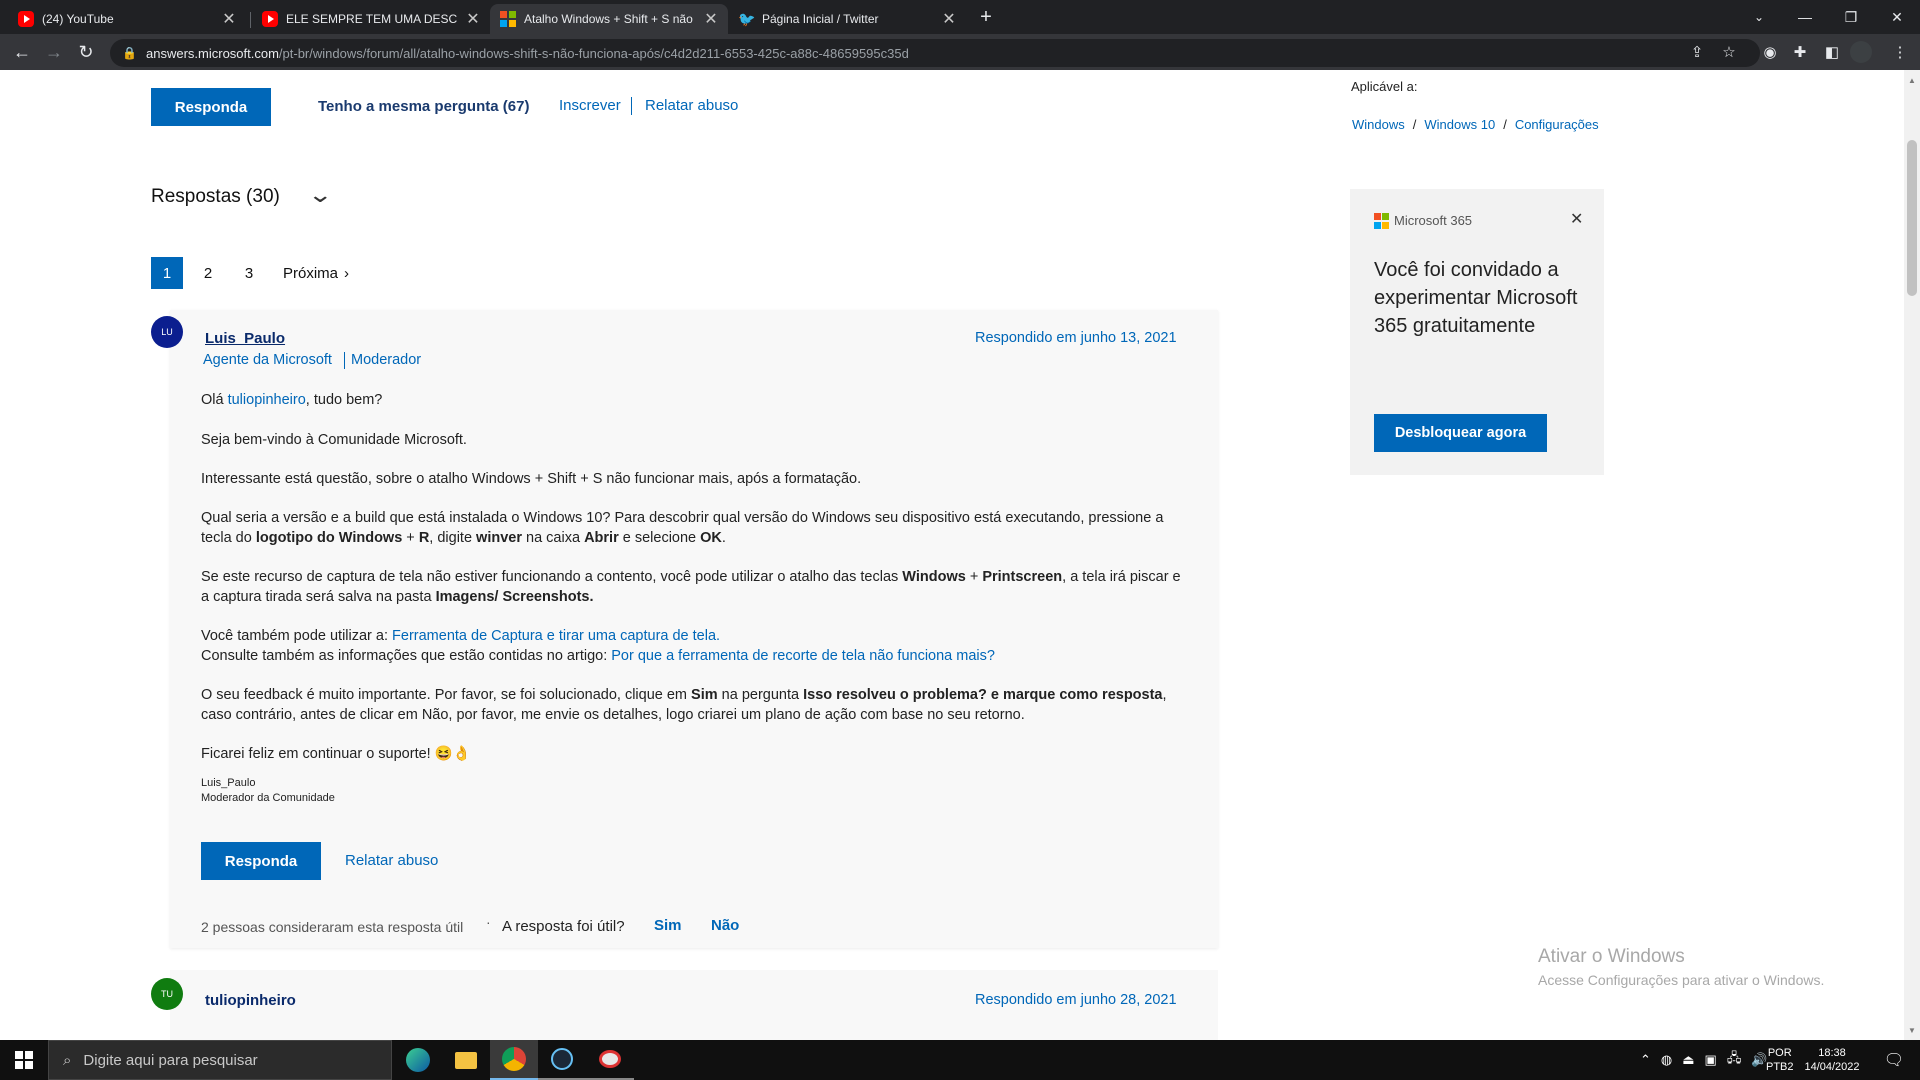 The image size is (1920, 1080). Describe the element at coordinates (1780, 1060) in the screenshot. I see `language-indicator: POR PTB2` at that location.